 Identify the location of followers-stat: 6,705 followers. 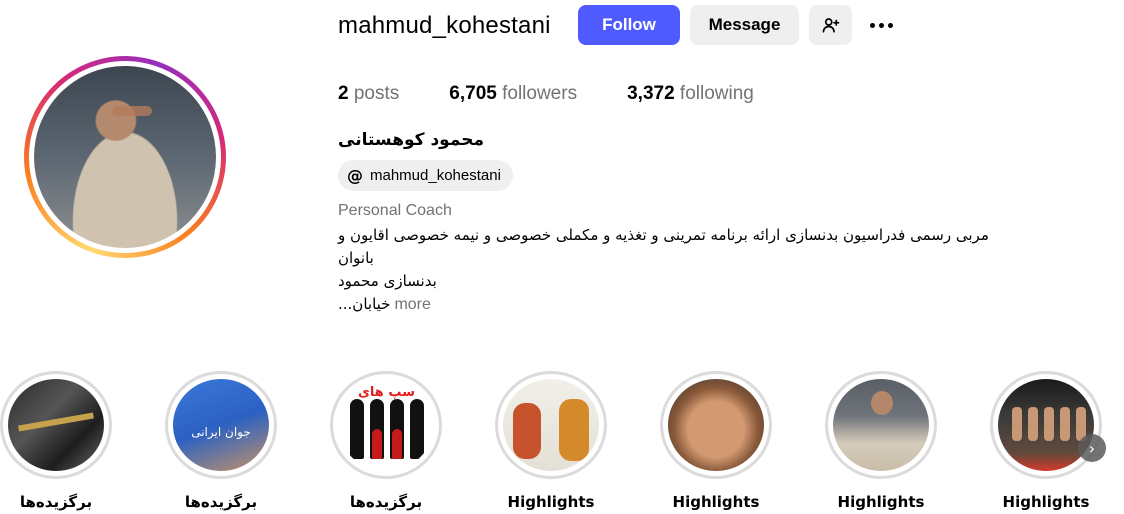
(513, 94).